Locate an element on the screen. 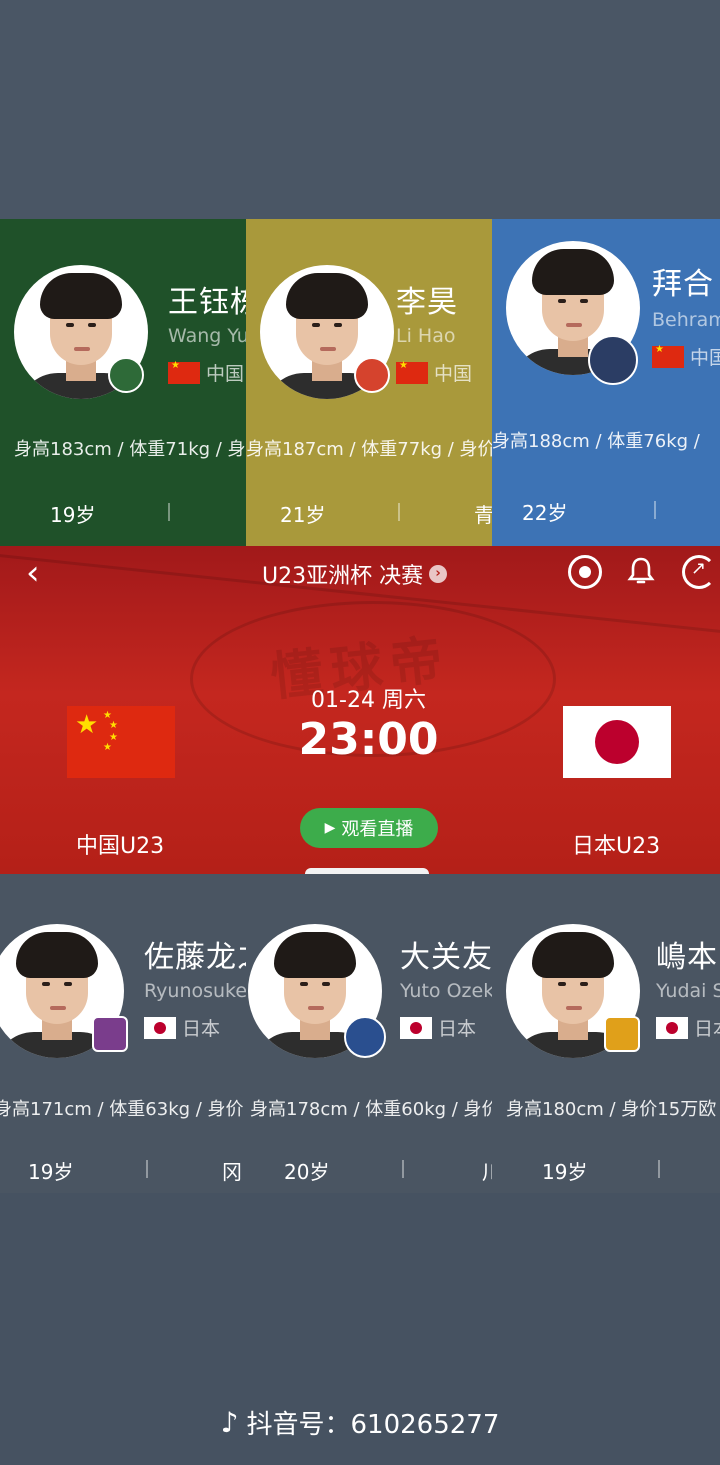  player-age: 22岁 is located at coordinates (545, 513).